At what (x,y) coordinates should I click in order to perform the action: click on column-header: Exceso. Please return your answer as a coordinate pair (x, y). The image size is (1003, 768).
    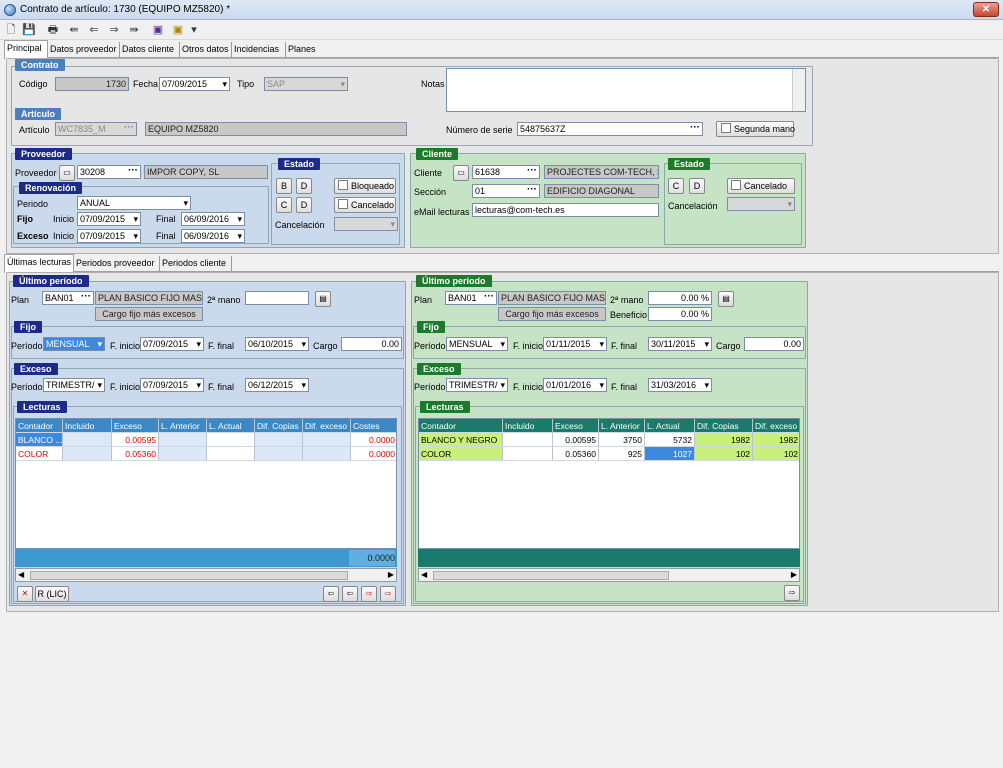
    Looking at the image, I should click on (576, 426).